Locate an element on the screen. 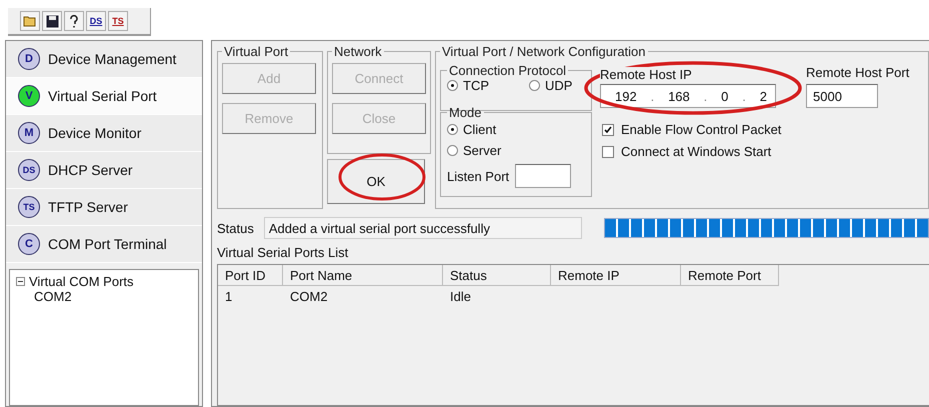 Image resolution: width=929 pixels, height=407 pixels. radio-label: Server is located at coordinates (482, 150).